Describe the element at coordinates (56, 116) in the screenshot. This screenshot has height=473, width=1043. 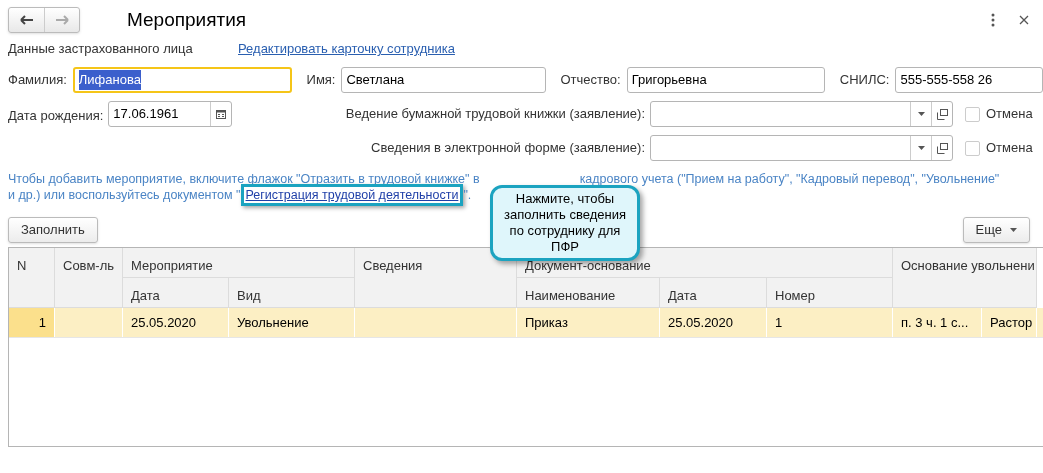
I see `field-label: Дата рождения:` at that location.